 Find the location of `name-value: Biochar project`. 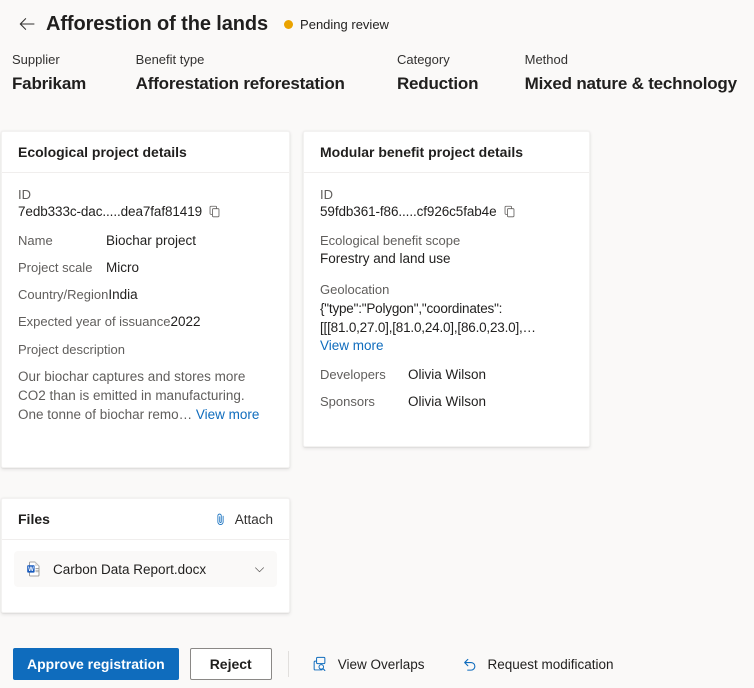

name-value: Biochar project is located at coordinates (151, 240).